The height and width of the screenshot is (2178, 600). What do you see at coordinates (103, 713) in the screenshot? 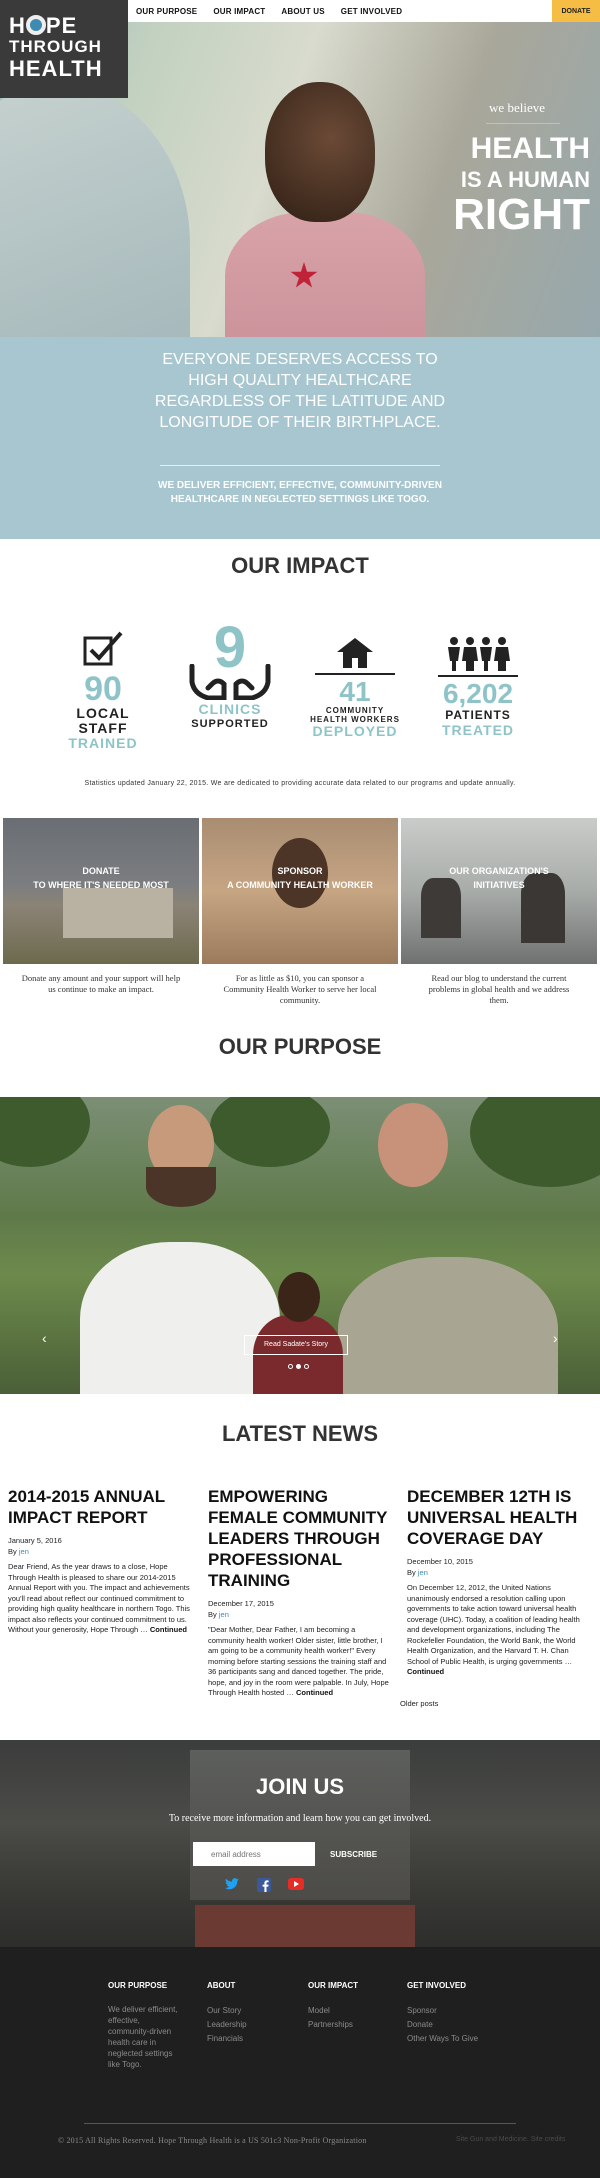
I see `stat-staff-label-1: LOCAL` at bounding box center [103, 713].